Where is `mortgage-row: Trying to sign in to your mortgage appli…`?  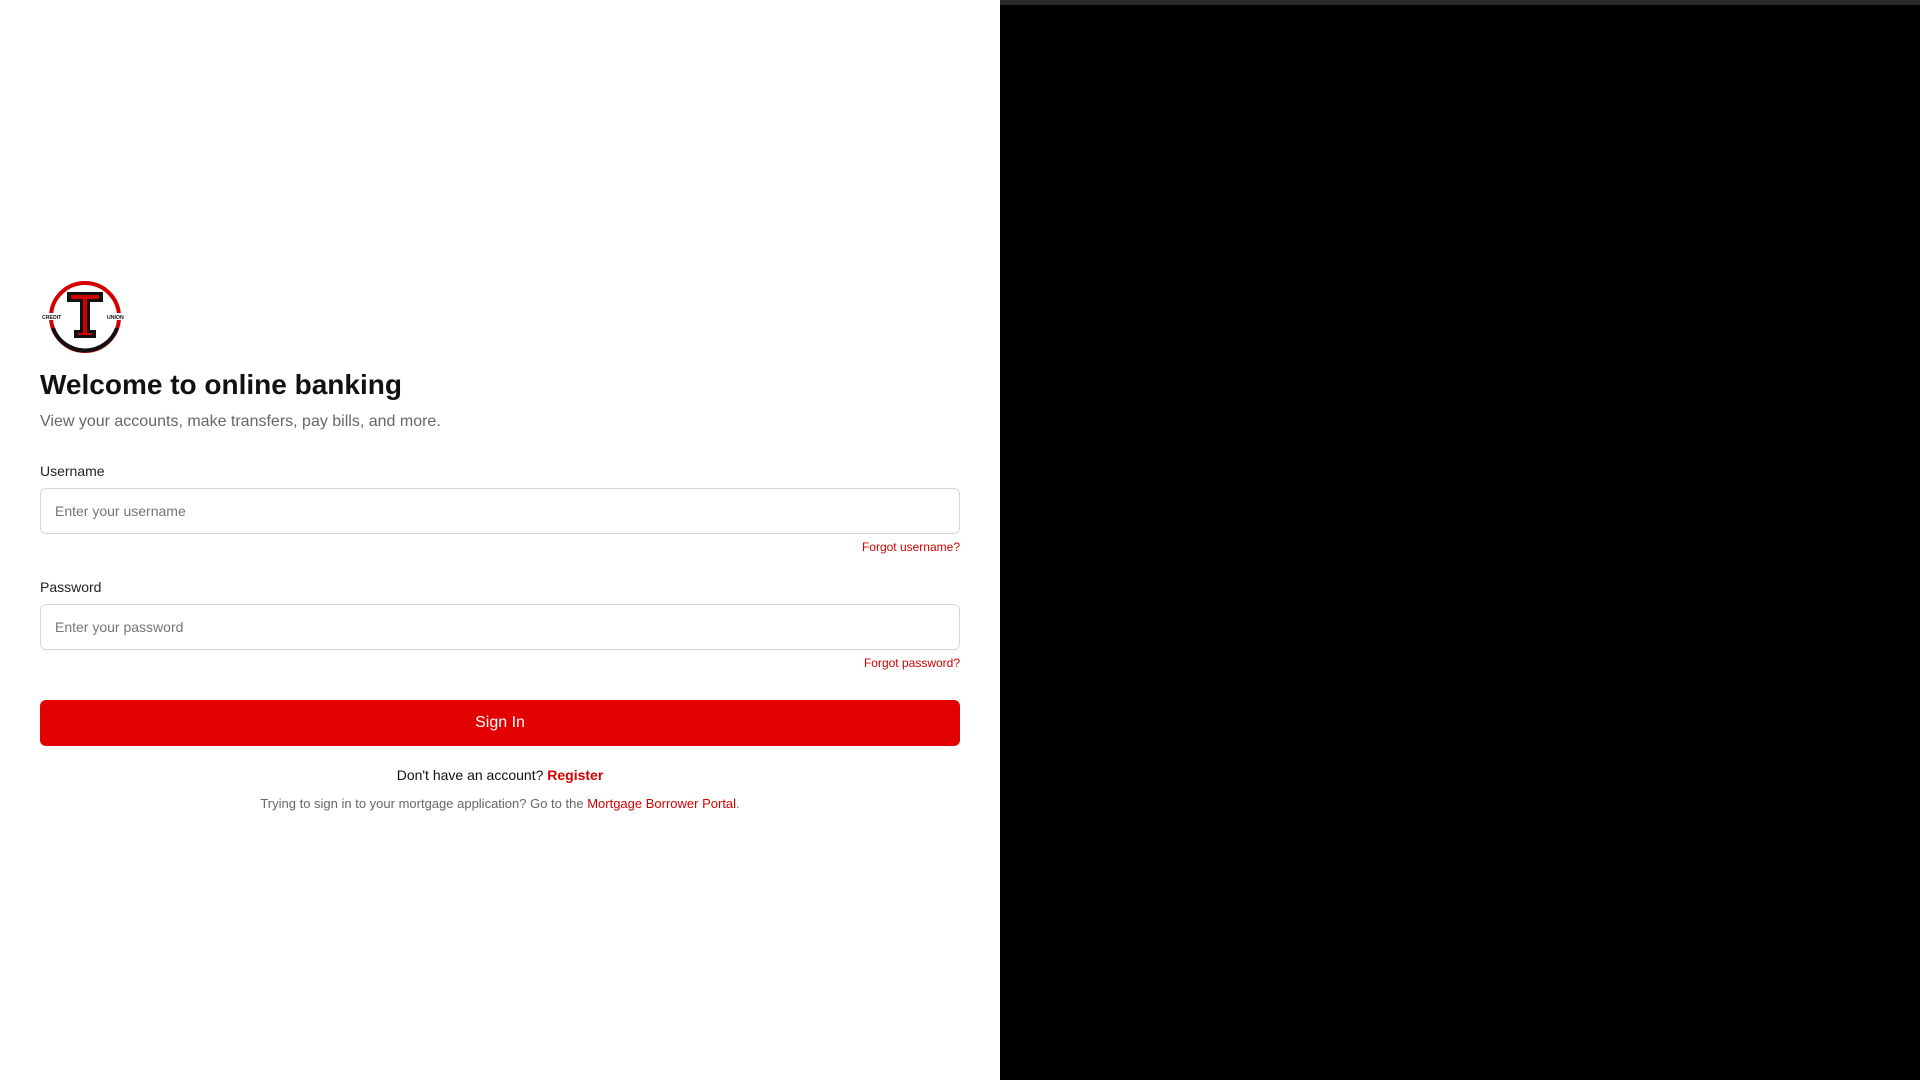 mortgage-row: Trying to sign in to your mortgage appli… is located at coordinates (500, 804).